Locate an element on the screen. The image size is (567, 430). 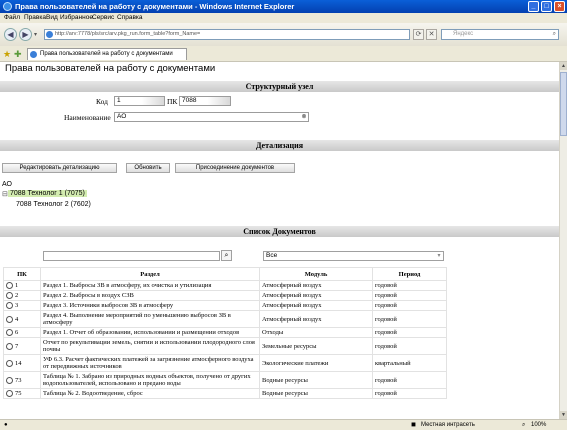
attach-documents-button: Присоединение документов is located at coordinates (235, 168).